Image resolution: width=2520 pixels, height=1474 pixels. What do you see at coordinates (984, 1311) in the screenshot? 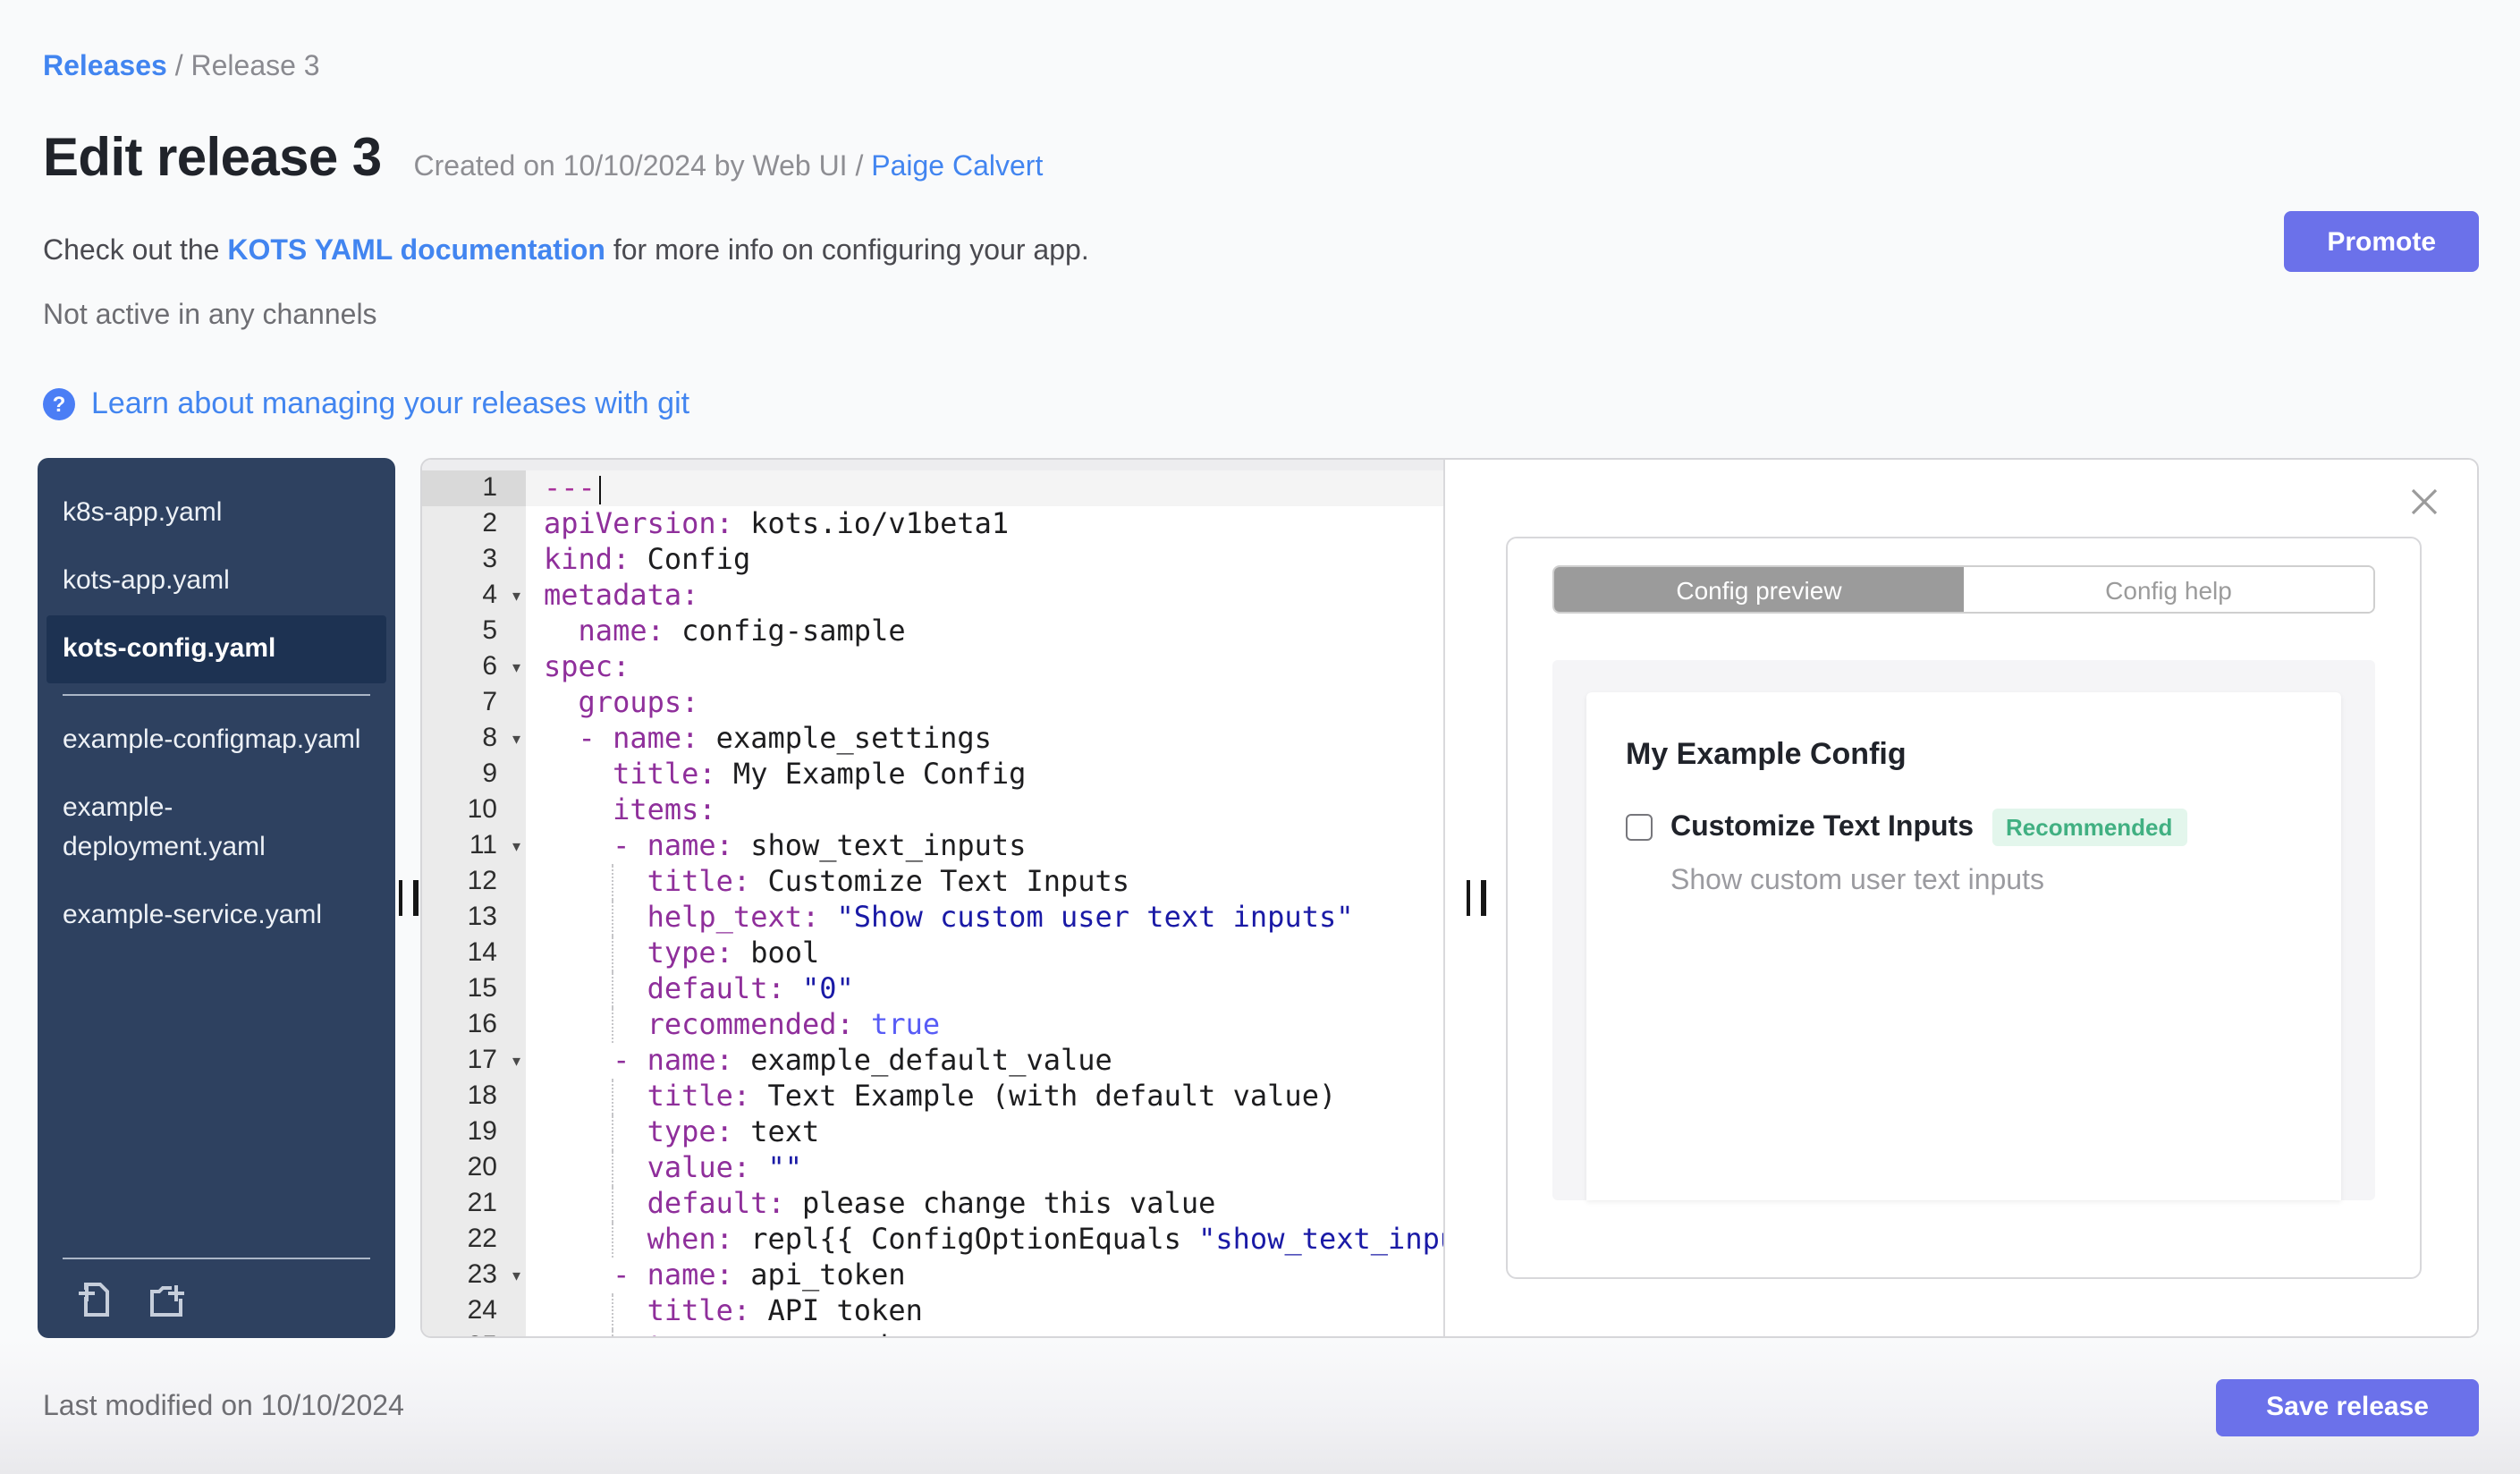
I see `code-line-24: title: API token` at bounding box center [984, 1311].